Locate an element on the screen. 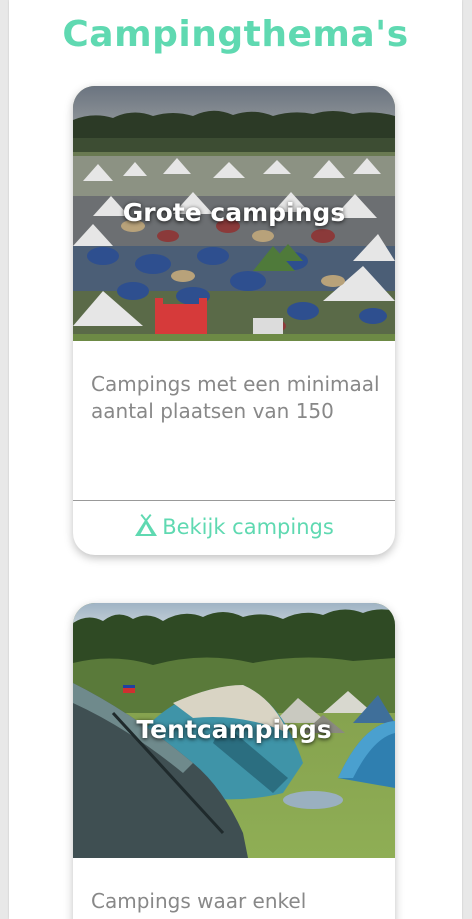 Image resolution: width=472 pixels, height=919 pixels. tent-icon is located at coordinates (146, 527).